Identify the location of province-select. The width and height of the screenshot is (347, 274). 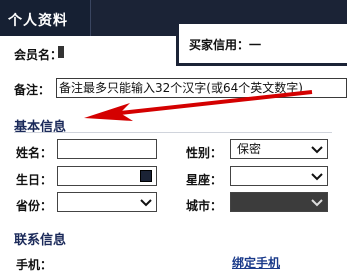
(107, 202).